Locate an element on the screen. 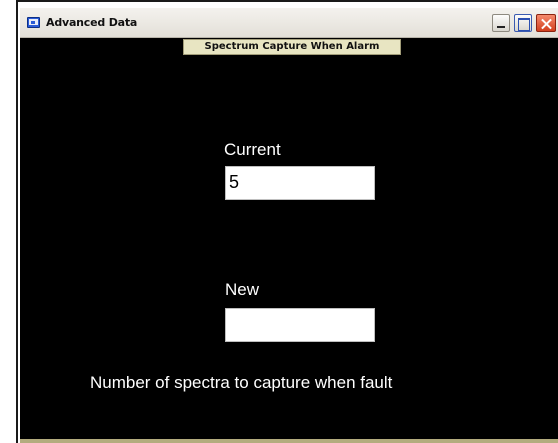 The height and width of the screenshot is (443, 558). bottom-border is located at coordinates (289, 441).